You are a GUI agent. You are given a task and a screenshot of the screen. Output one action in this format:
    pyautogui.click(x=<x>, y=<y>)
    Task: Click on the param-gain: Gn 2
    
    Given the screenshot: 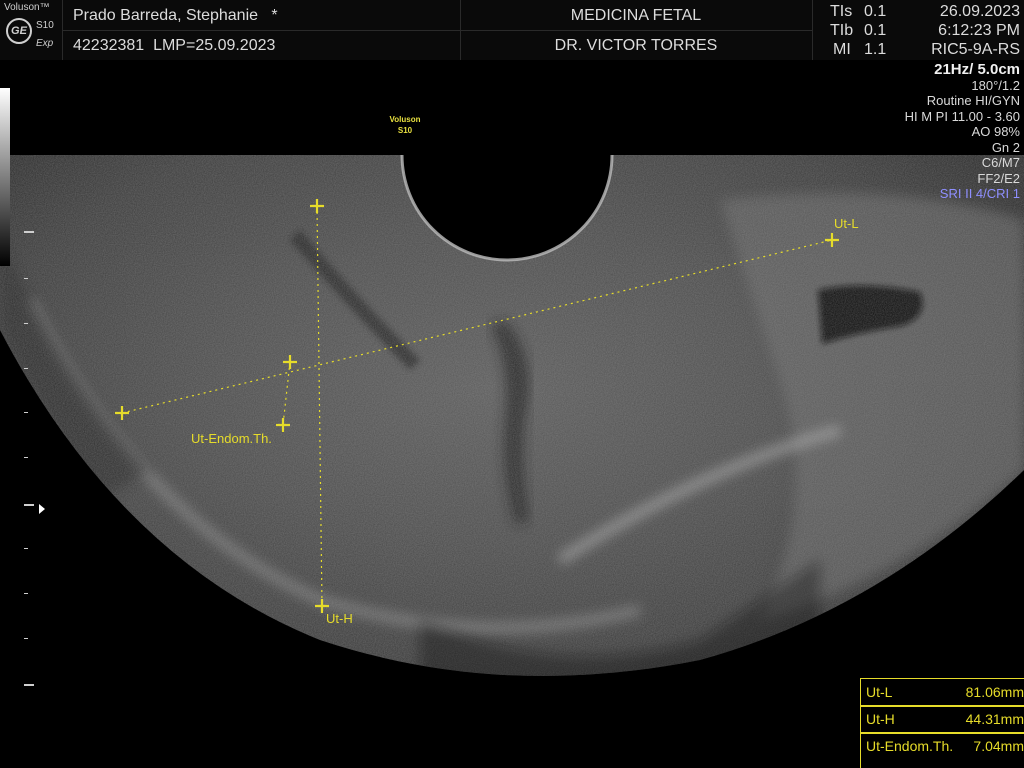 What is the action you would take?
    pyautogui.click(x=1005, y=147)
    